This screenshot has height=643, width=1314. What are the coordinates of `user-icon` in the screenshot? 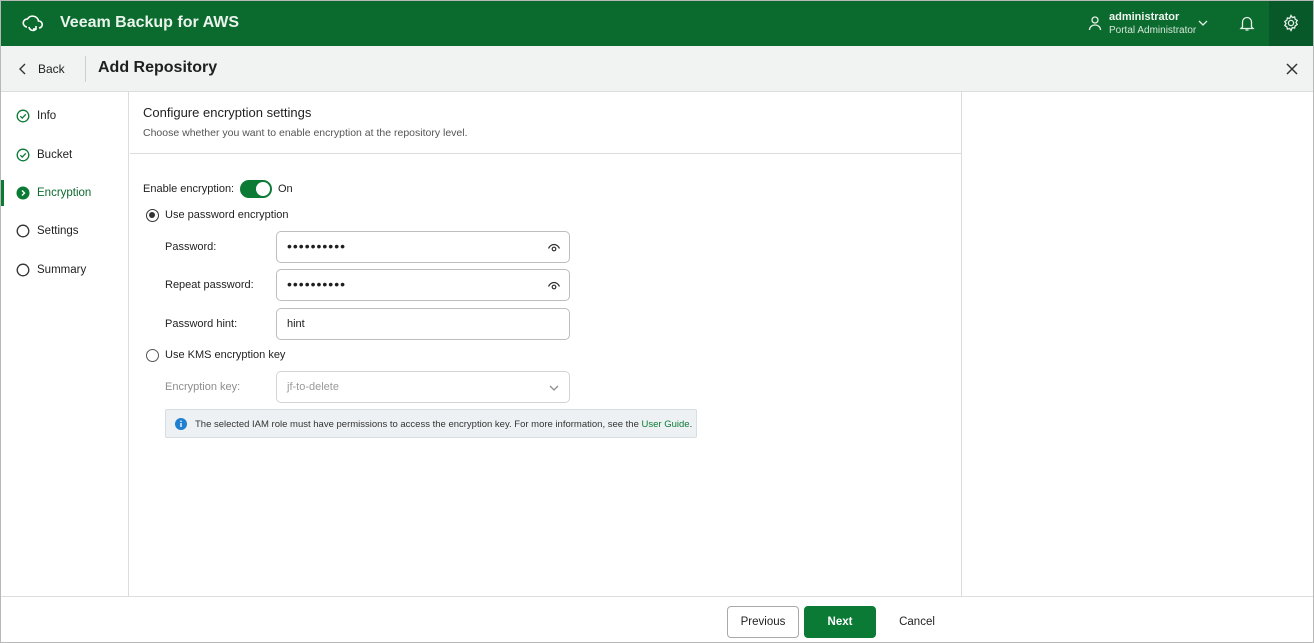 It's located at (1095, 23).